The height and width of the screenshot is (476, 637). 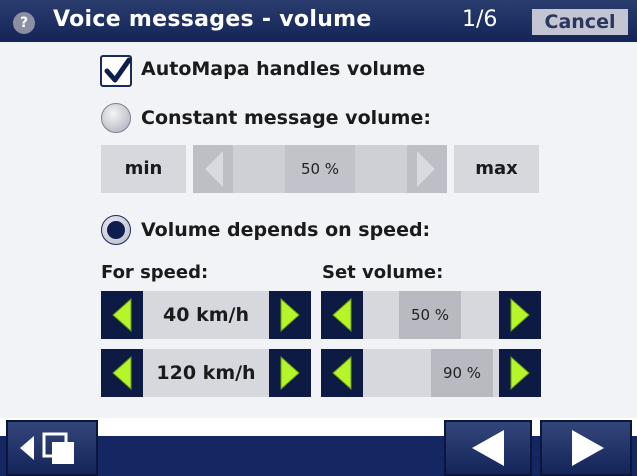 I want to click on speed1-decrease-button, so click(x=122, y=315).